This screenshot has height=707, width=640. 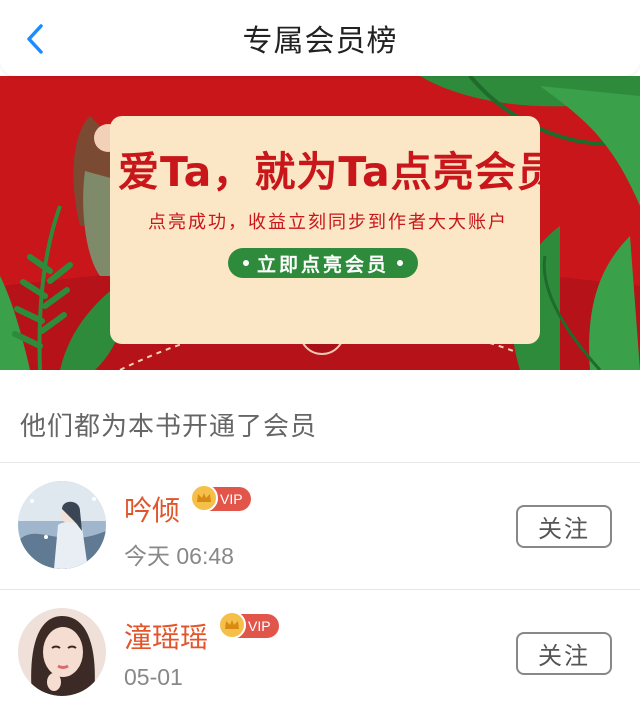 I want to click on member-name: 潼瑶瑶, so click(x=166, y=637).